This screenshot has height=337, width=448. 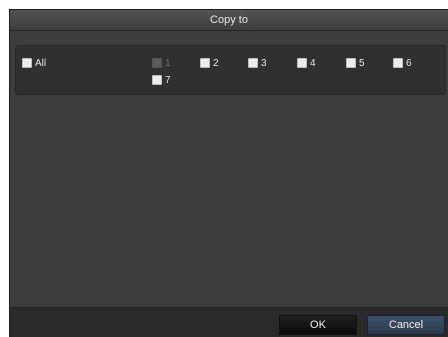 I want to click on channel-checkbox-3: 3, so click(x=257, y=63).